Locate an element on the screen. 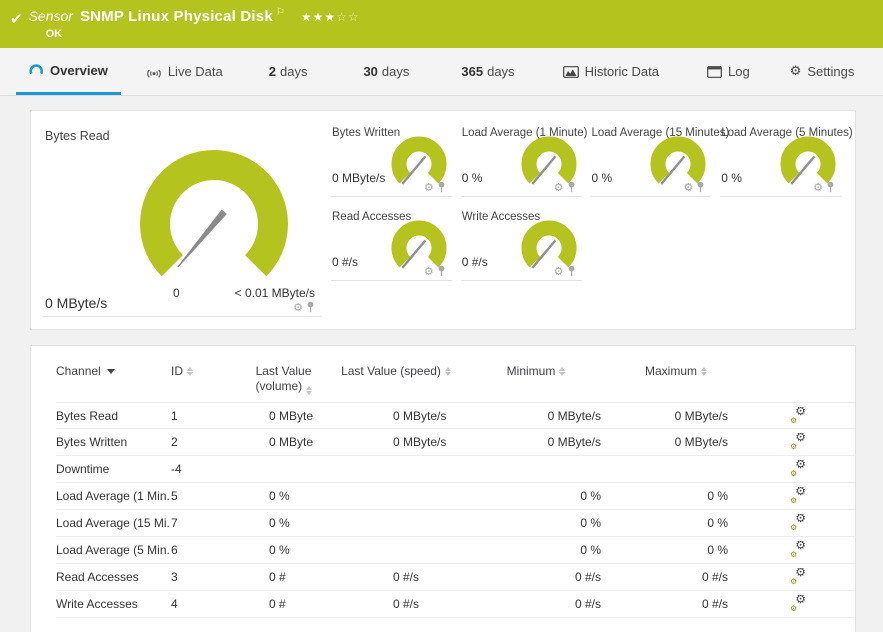  table-row: Load Average (15 Mi... 7 0 % 0 % 0 % ⚙ ⚙ is located at coordinates (455, 523).